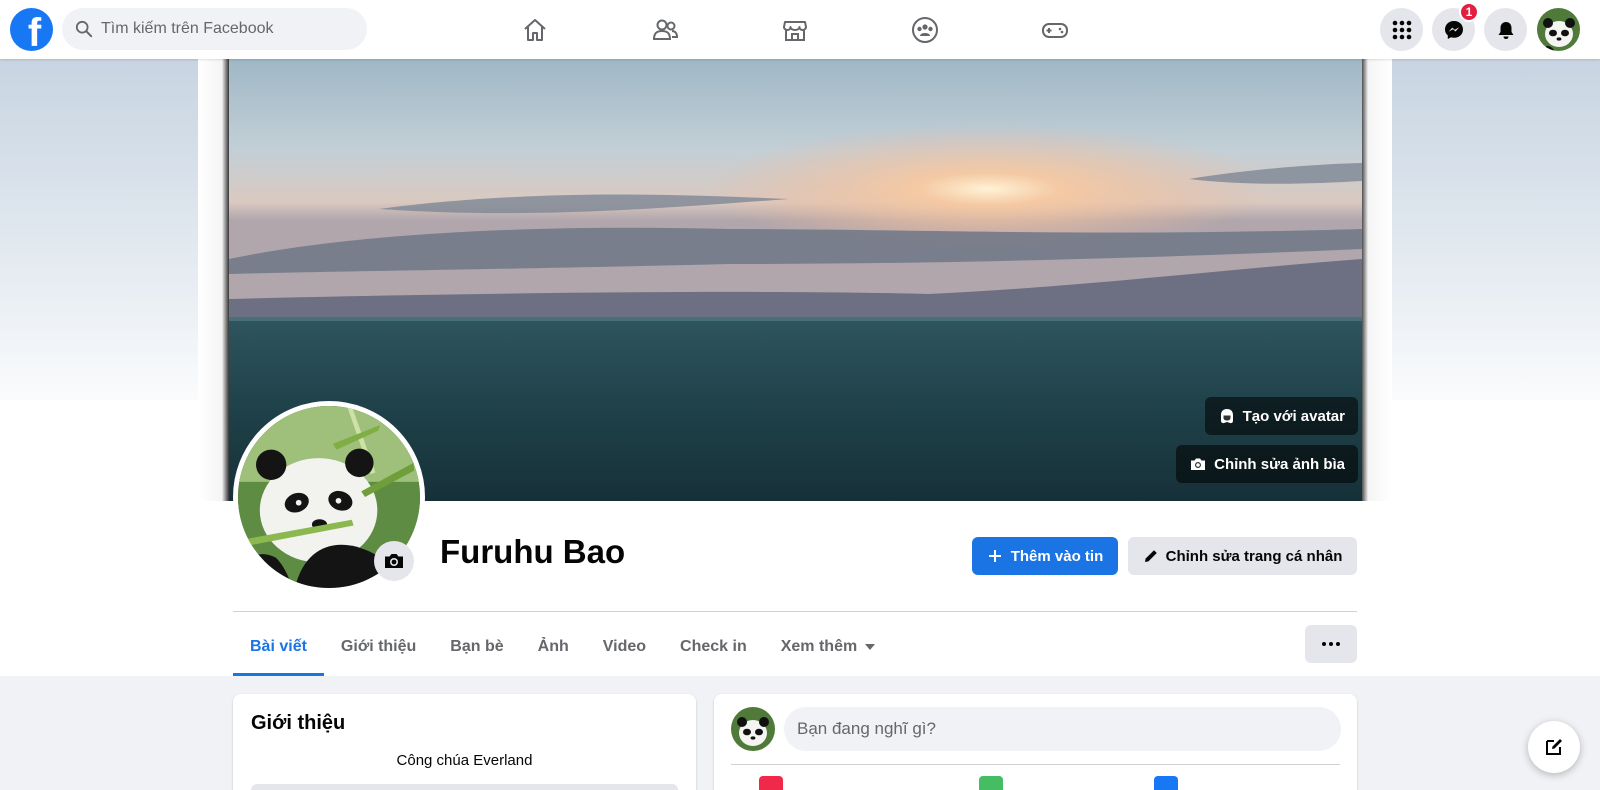  I want to click on tab-posts: Bài viết, so click(278, 647).